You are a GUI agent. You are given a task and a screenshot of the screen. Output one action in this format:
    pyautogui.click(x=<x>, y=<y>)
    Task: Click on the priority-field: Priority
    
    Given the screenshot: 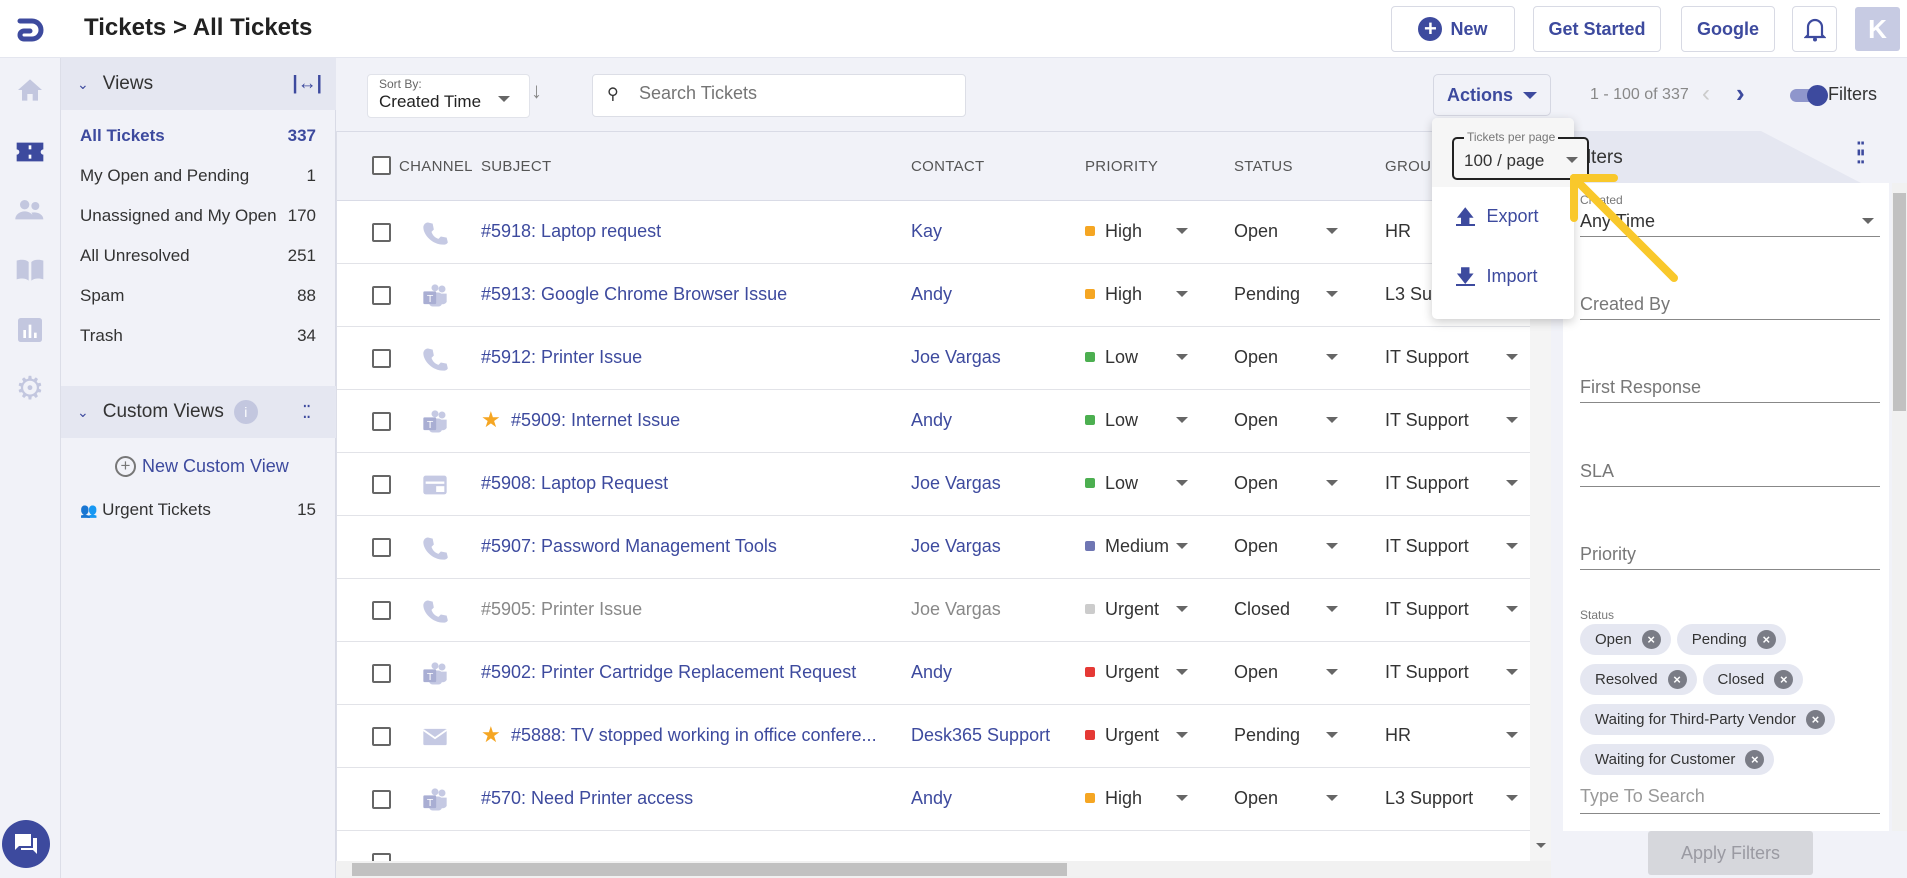 What is the action you would take?
    pyautogui.click(x=1730, y=553)
    